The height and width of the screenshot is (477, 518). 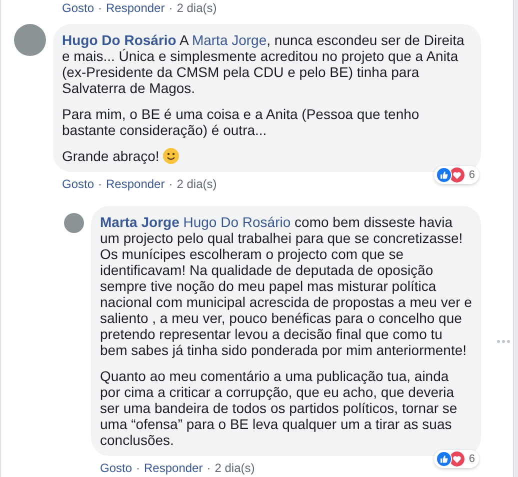 What do you see at coordinates (267, 156) in the screenshot?
I see `comment-text: Grande abraço!` at bounding box center [267, 156].